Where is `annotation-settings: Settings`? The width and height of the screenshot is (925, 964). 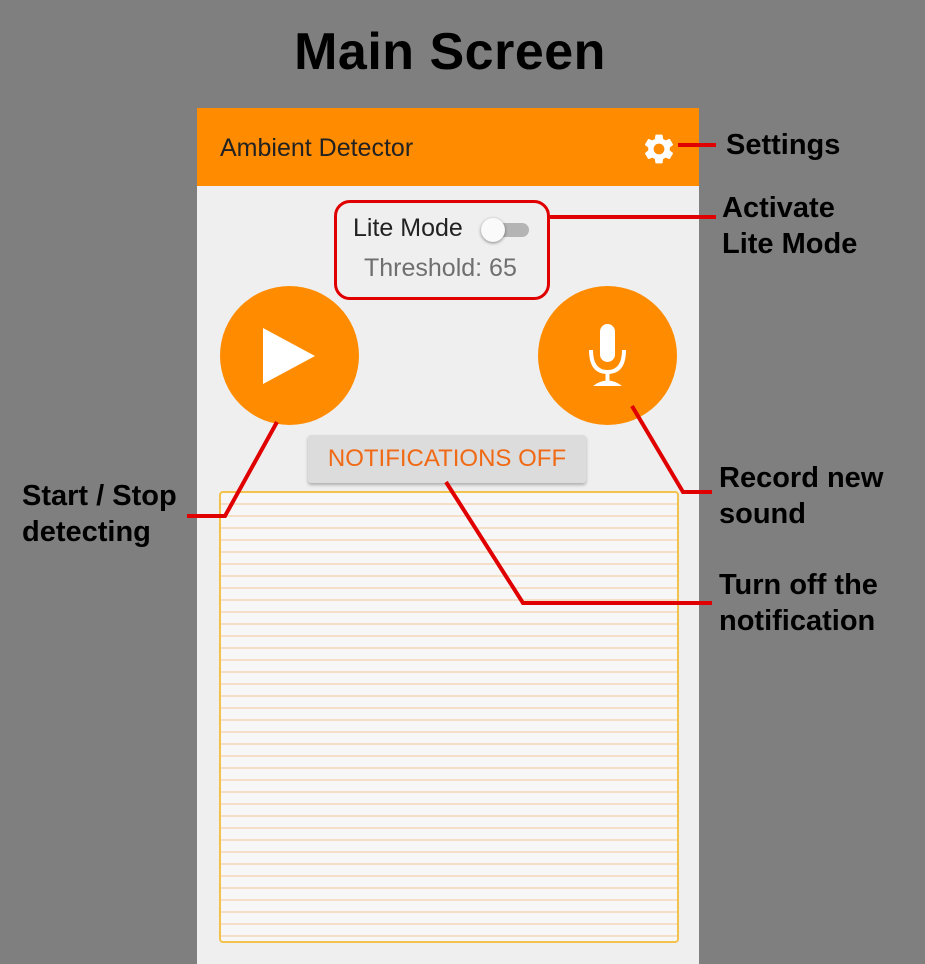 annotation-settings: Settings is located at coordinates (783, 145).